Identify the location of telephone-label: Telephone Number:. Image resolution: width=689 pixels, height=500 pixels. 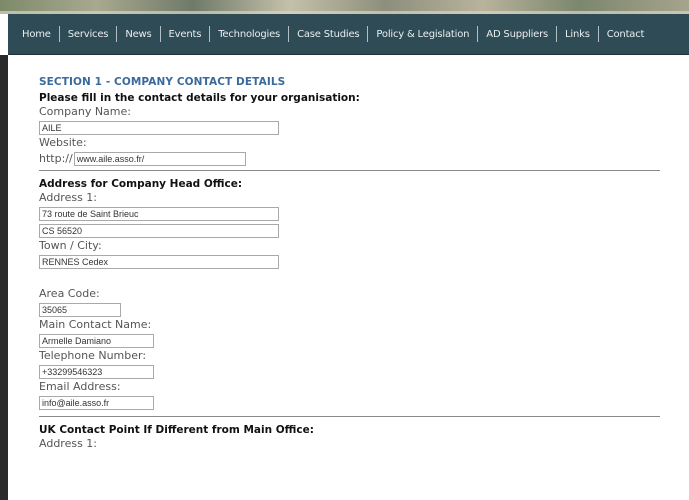
(93, 355).